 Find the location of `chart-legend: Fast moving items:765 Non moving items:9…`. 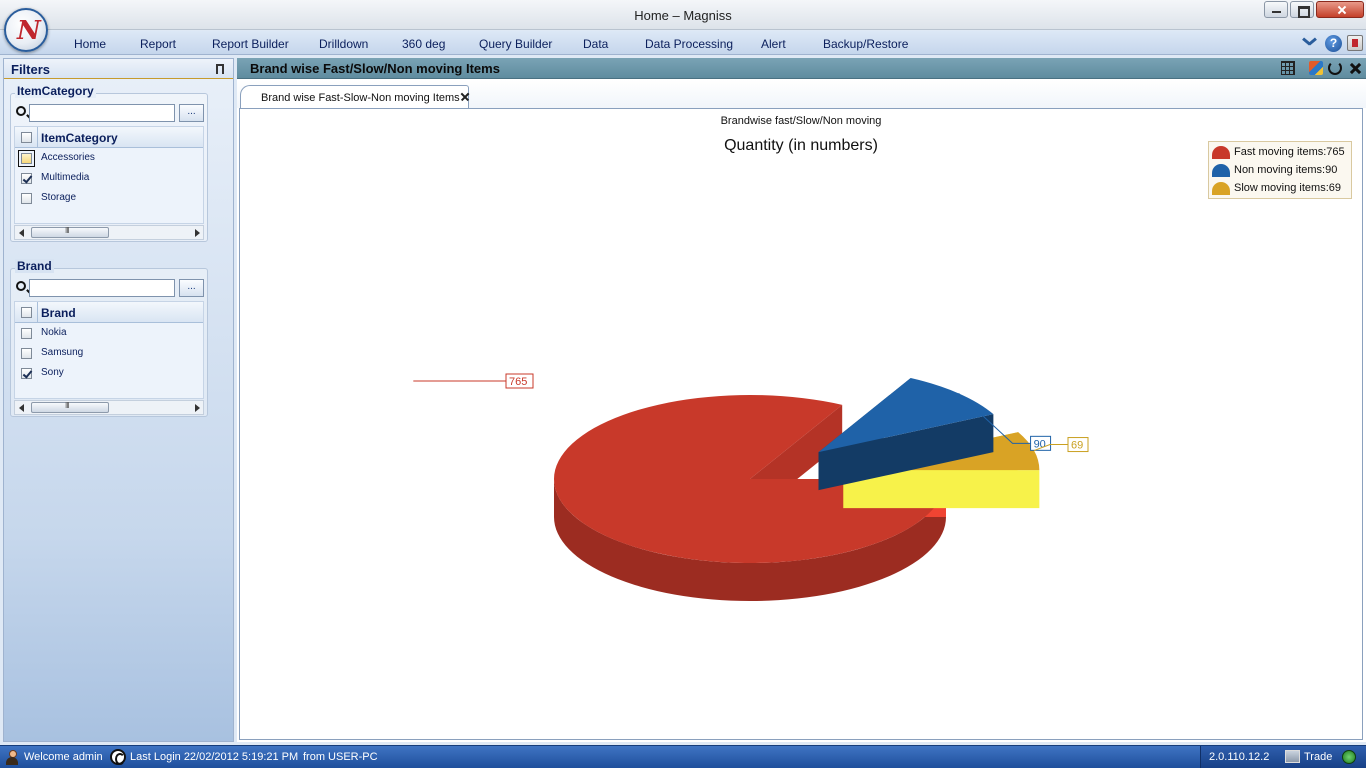

chart-legend: Fast moving items:765 Non moving items:9… is located at coordinates (1280, 170).